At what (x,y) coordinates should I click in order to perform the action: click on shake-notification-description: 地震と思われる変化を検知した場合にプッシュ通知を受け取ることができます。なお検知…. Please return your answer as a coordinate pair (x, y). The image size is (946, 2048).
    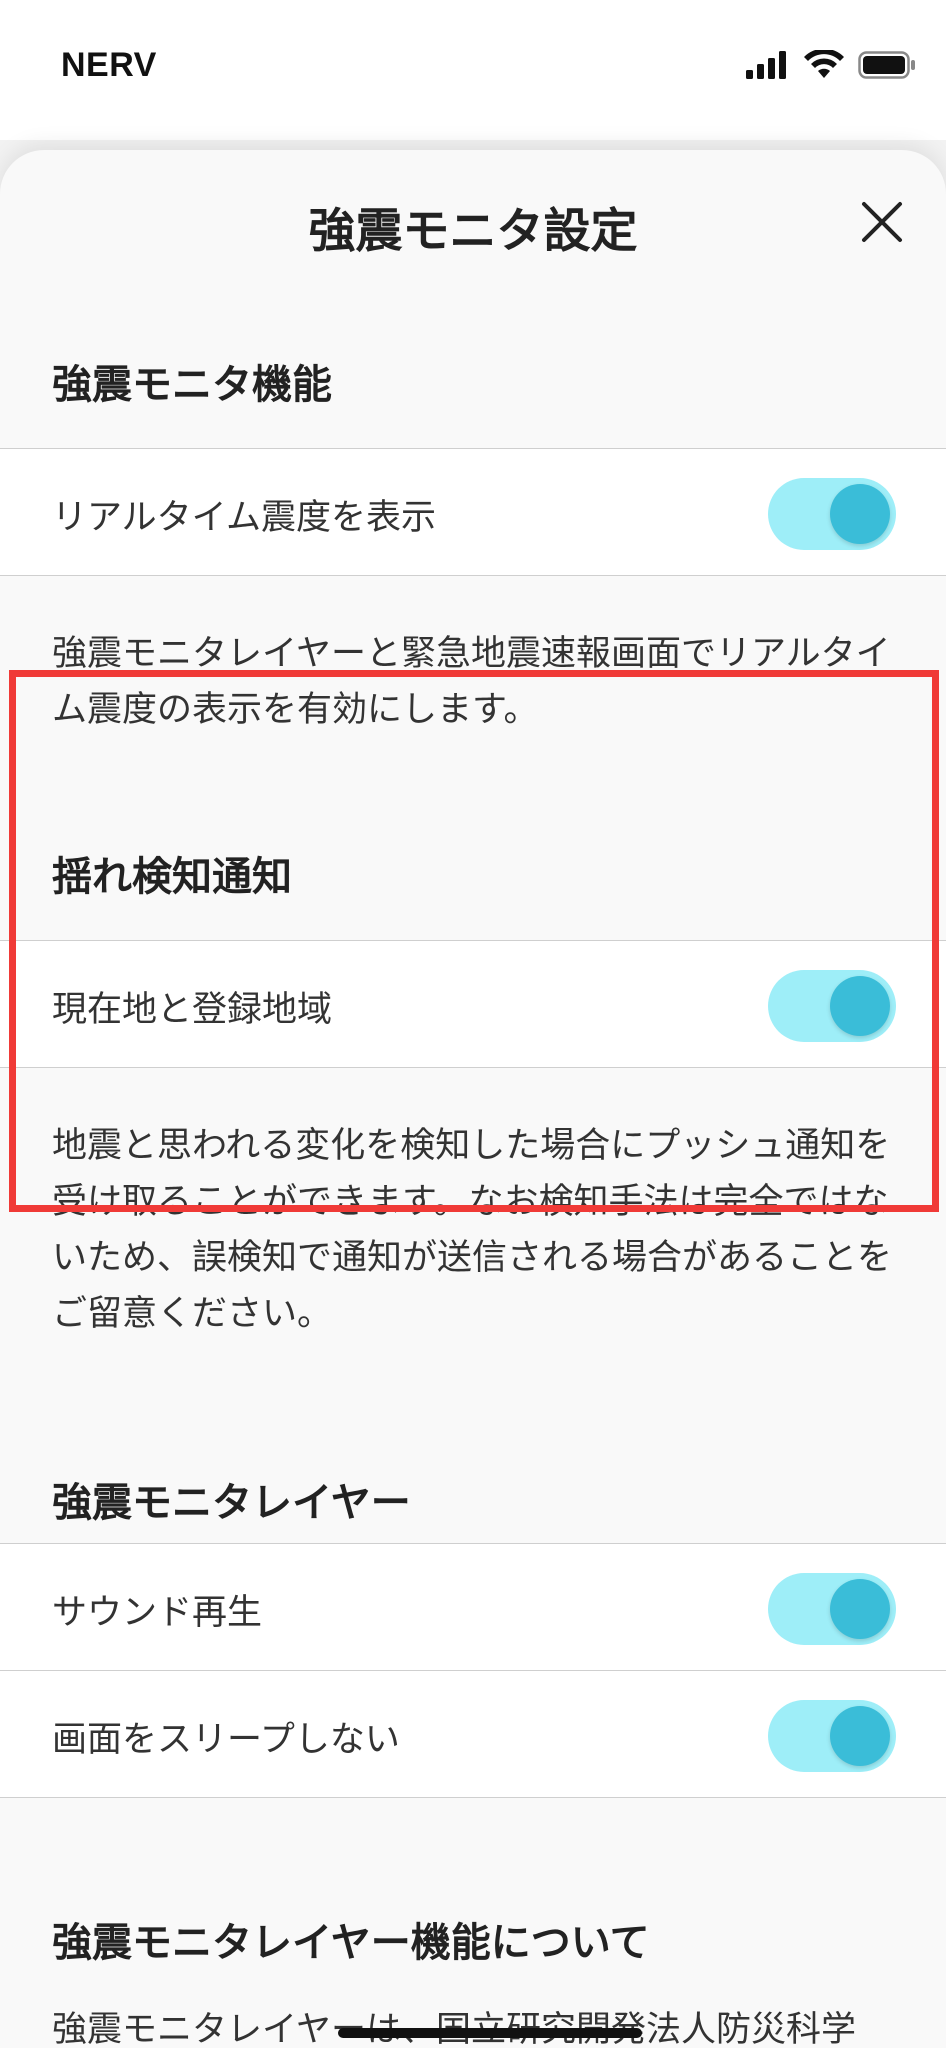
    Looking at the image, I should click on (472, 1230).